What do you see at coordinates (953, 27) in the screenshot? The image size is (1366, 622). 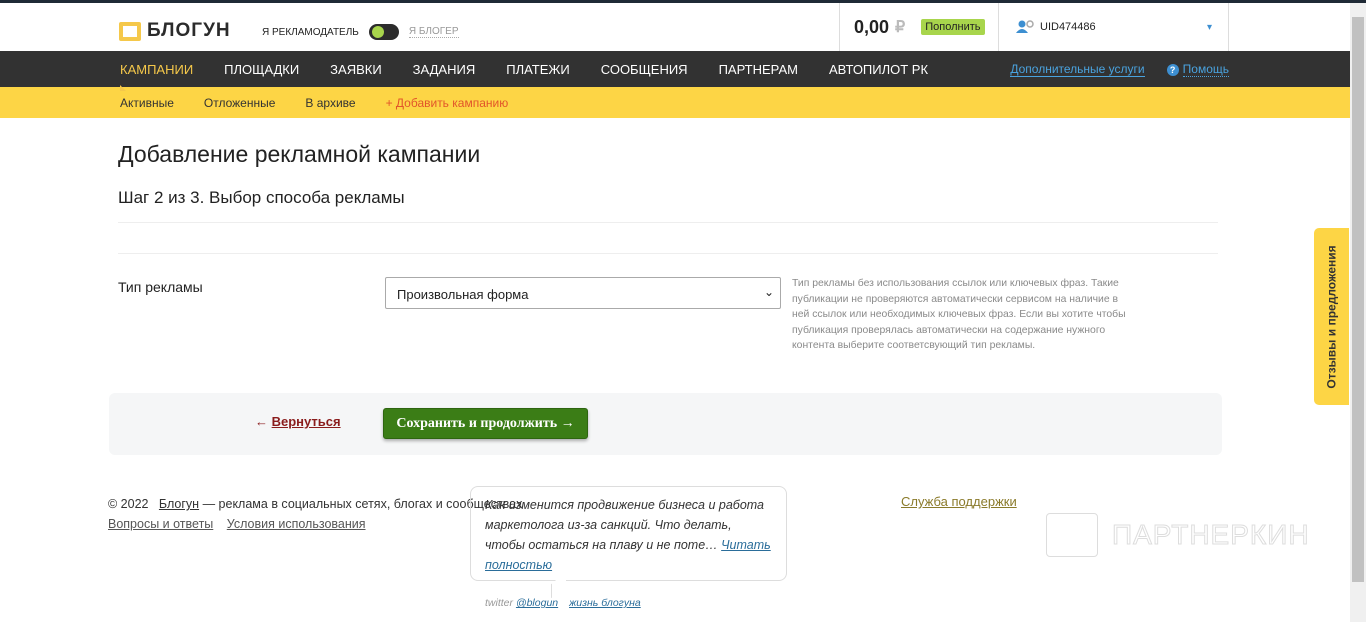 I see `topup-button: Пополнить` at bounding box center [953, 27].